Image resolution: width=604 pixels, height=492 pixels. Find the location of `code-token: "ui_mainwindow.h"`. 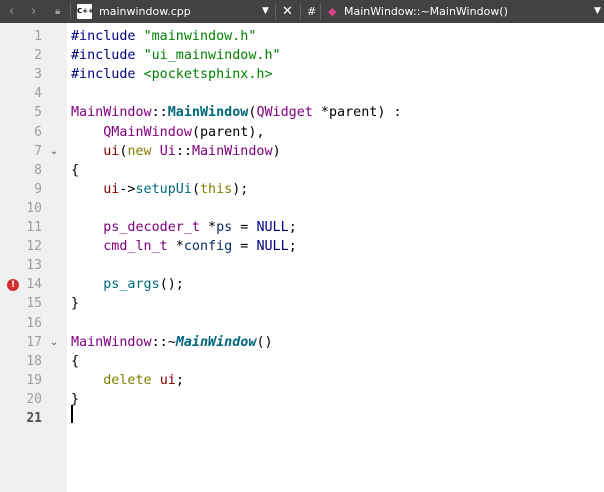

code-token: "ui_mainwindow.h" is located at coordinates (212, 56).